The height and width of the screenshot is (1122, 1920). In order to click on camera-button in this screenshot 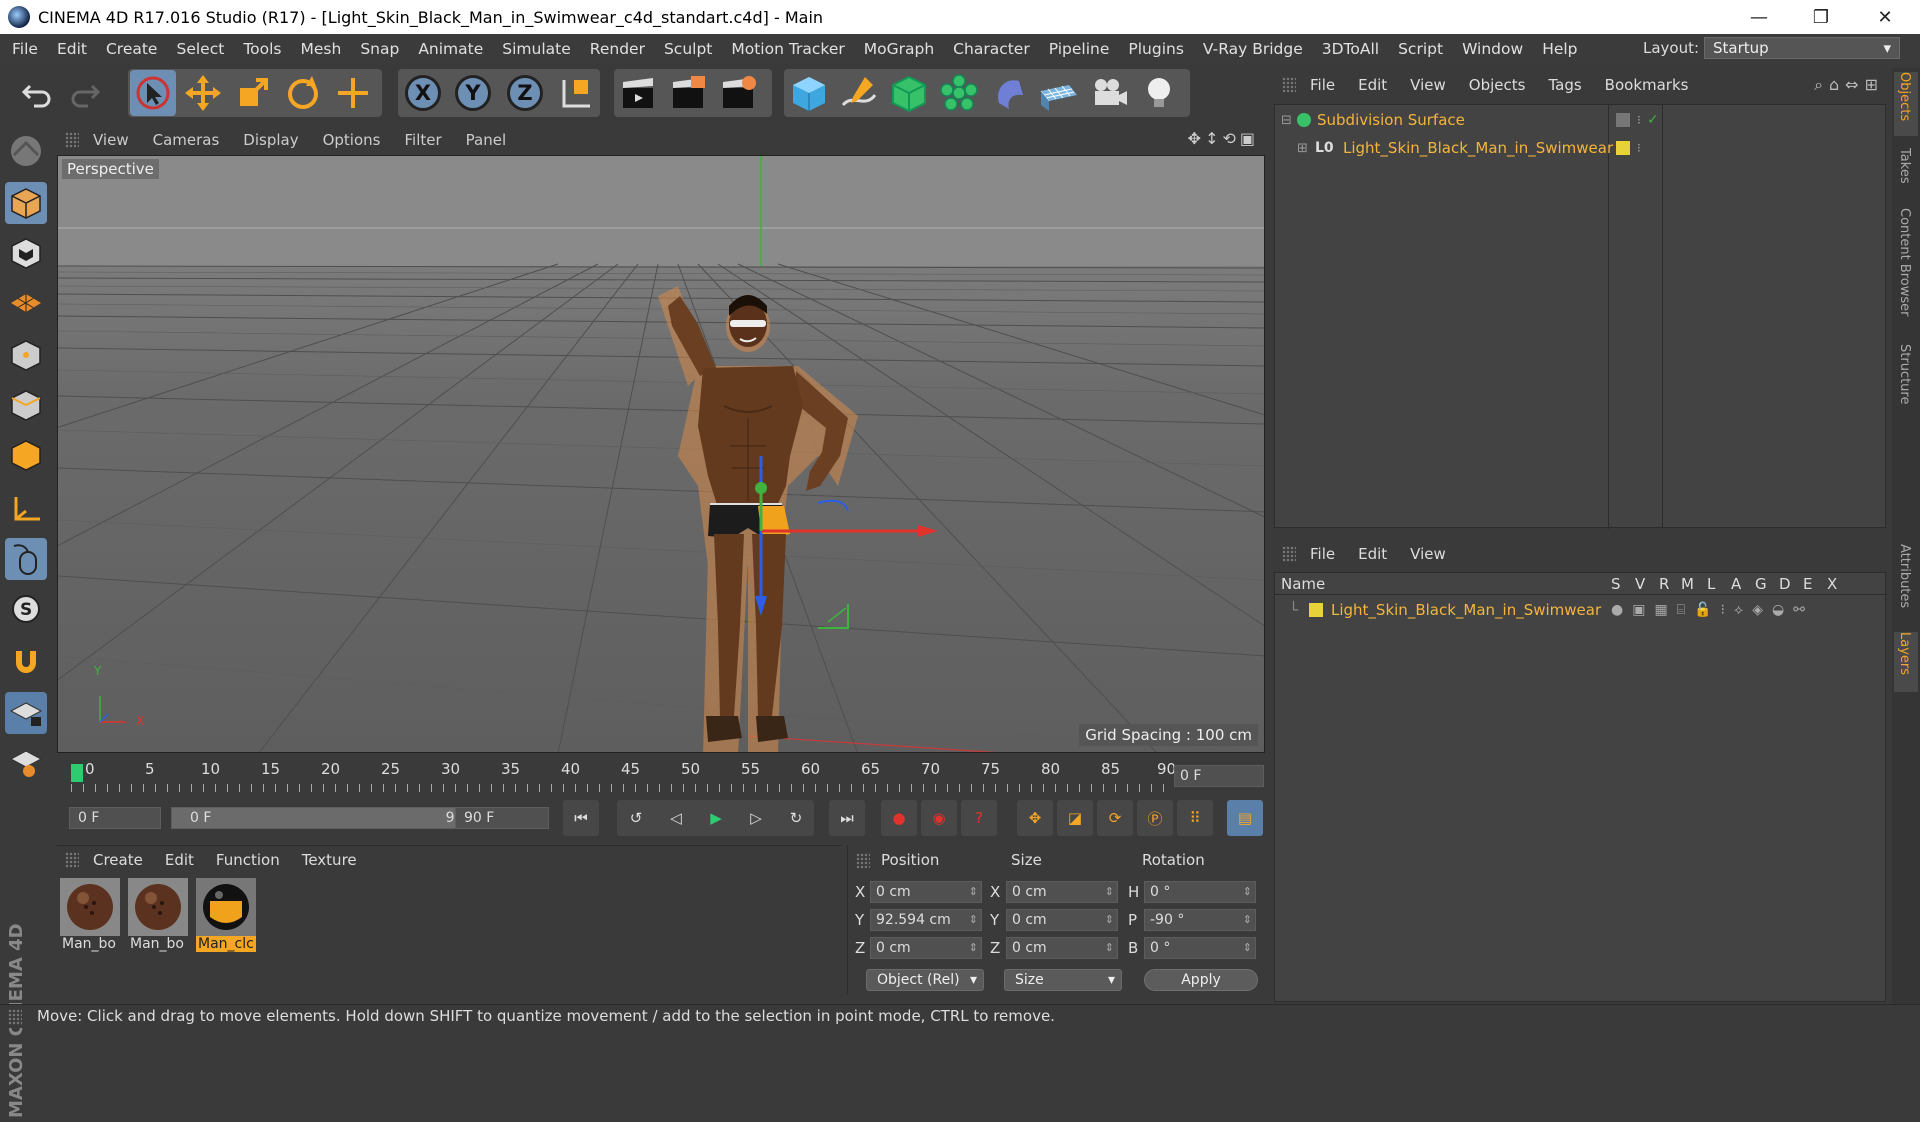, I will do `click(1109, 93)`.